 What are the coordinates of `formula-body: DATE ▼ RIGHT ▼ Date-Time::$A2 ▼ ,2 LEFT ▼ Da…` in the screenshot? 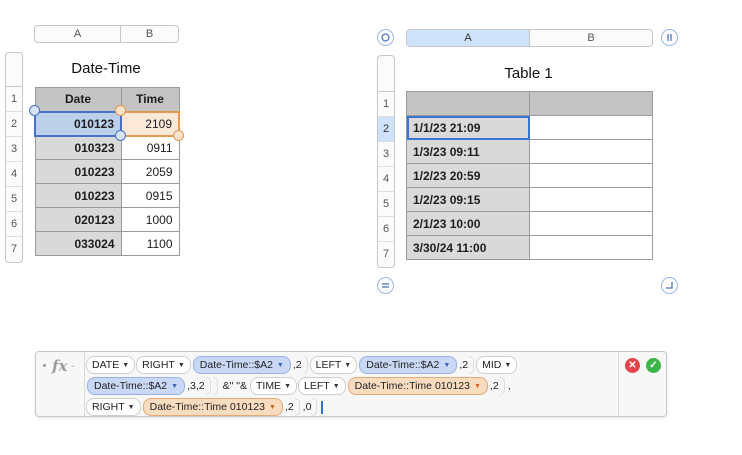 It's located at (351, 385).